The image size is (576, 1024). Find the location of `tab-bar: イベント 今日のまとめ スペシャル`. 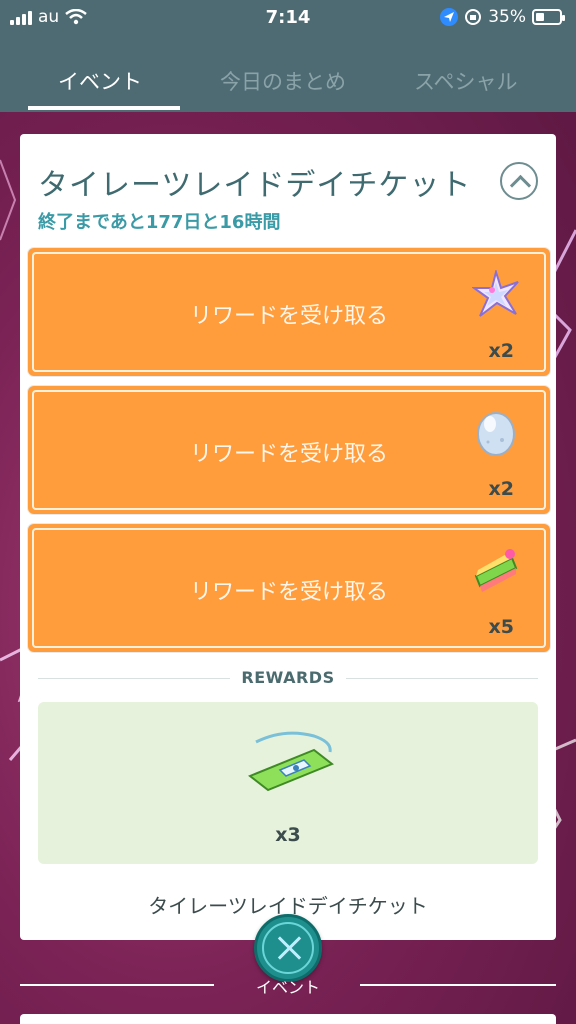

tab-bar: イベント 今日のまとめ スペシャル is located at coordinates (288, 74).